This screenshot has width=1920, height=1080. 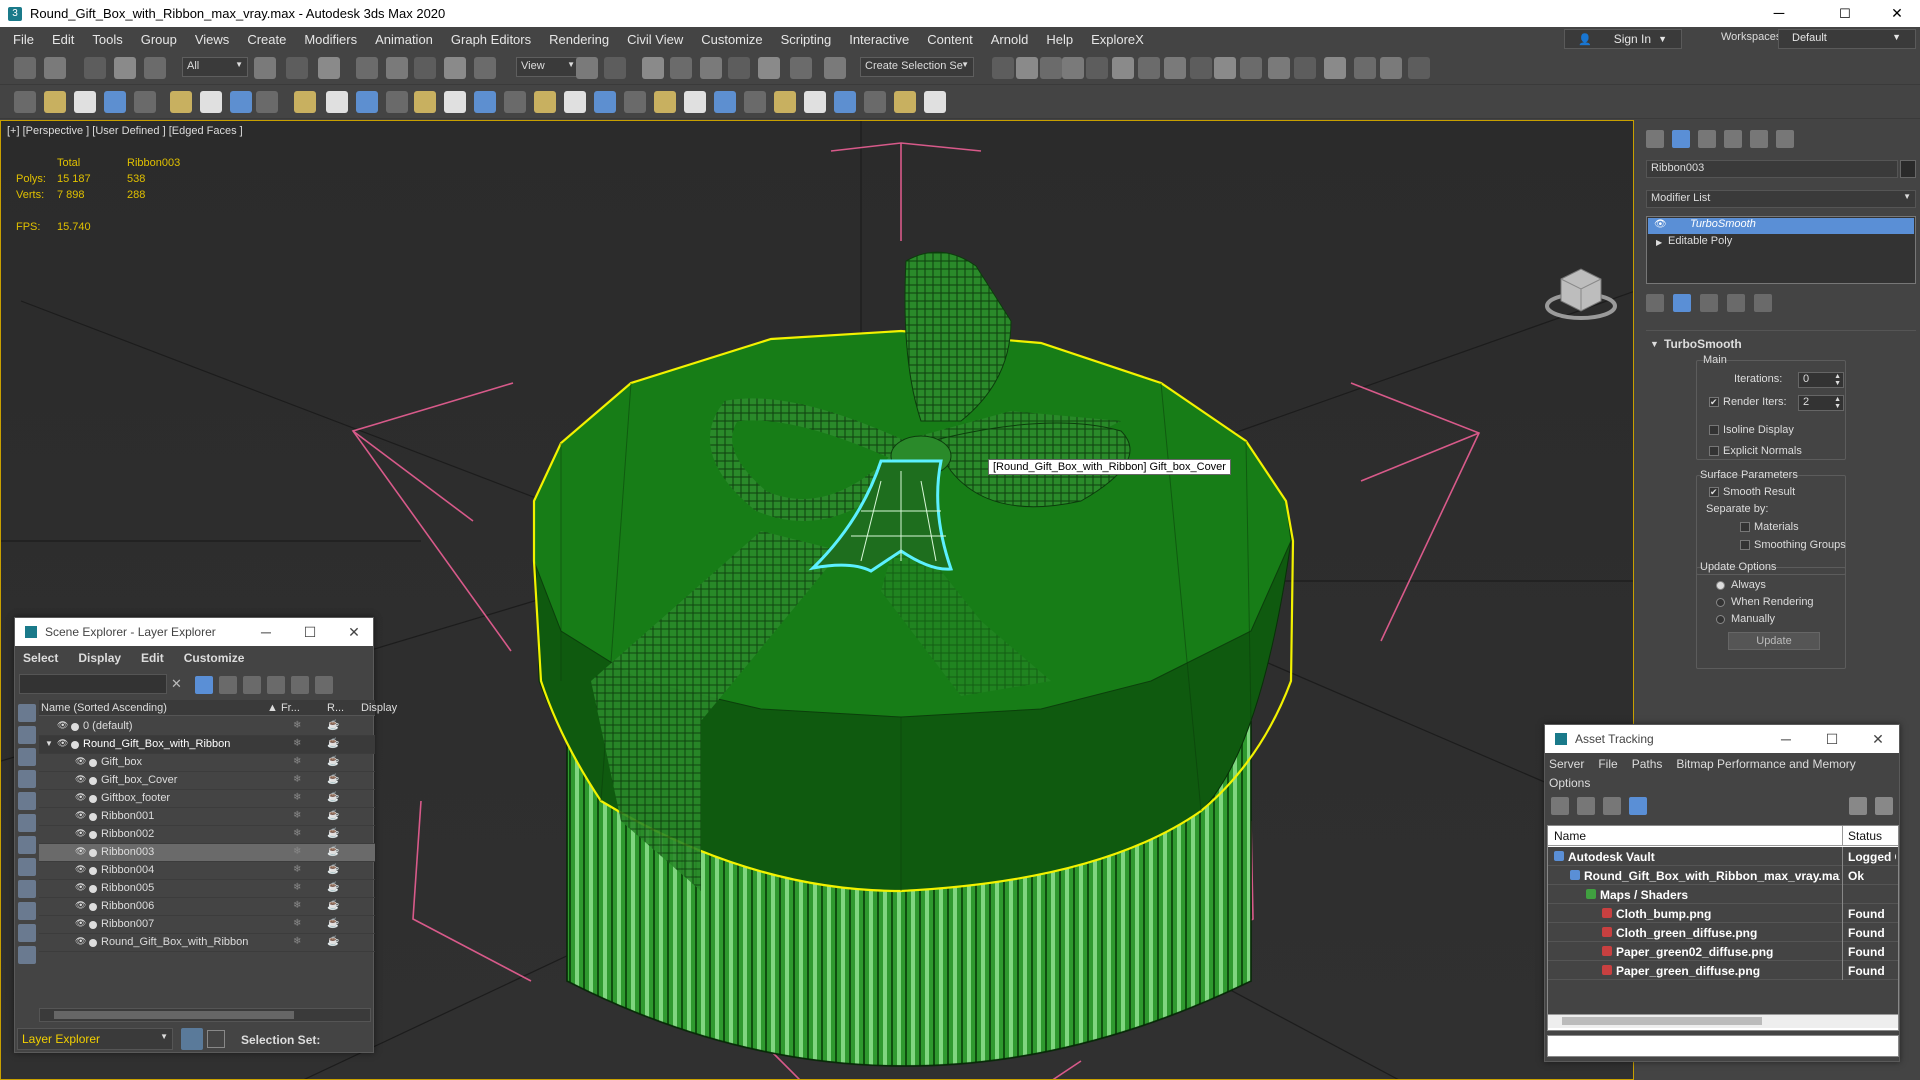 I want to click on se-menu-edit: Edit, so click(x=152, y=658).